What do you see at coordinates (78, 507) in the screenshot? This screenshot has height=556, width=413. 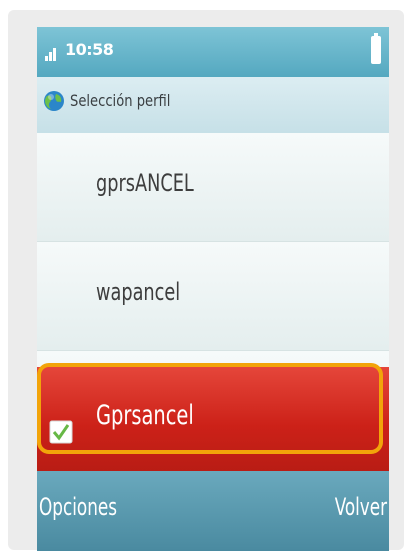 I see `options-softkey: Opciones` at bounding box center [78, 507].